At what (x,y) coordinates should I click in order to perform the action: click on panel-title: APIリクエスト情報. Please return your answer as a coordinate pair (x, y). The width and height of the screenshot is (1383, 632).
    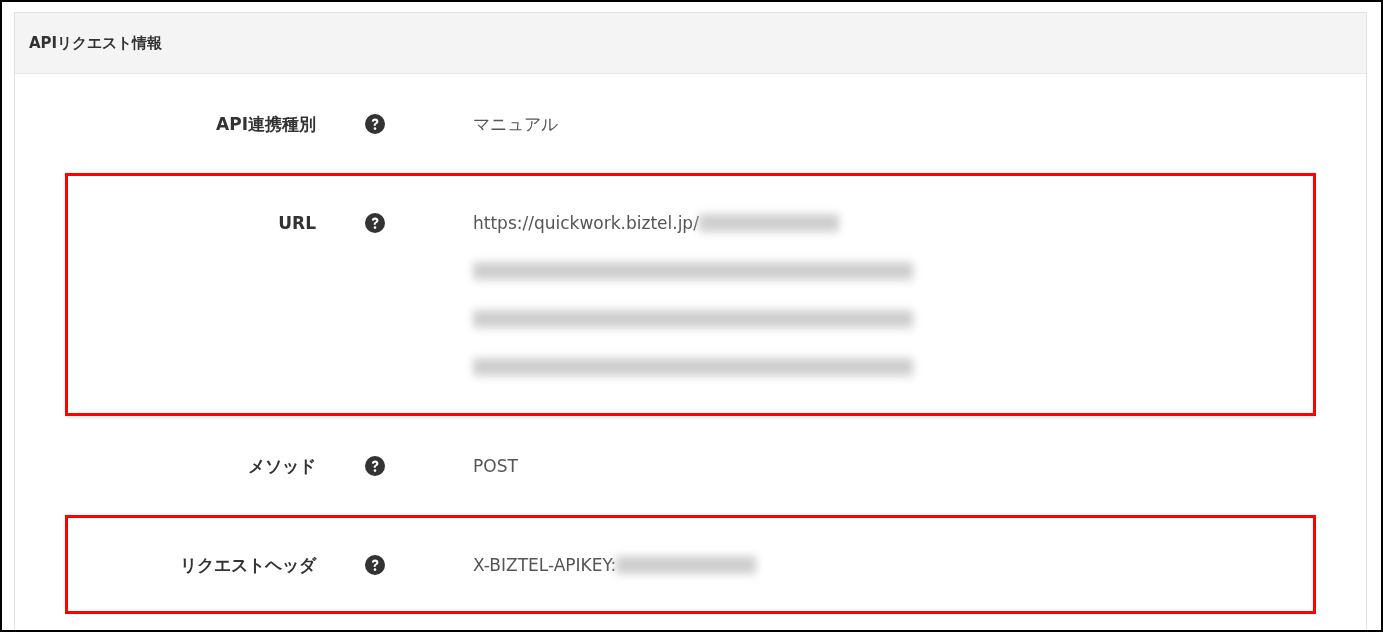
    Looking at the image, I should click on (96, 43).